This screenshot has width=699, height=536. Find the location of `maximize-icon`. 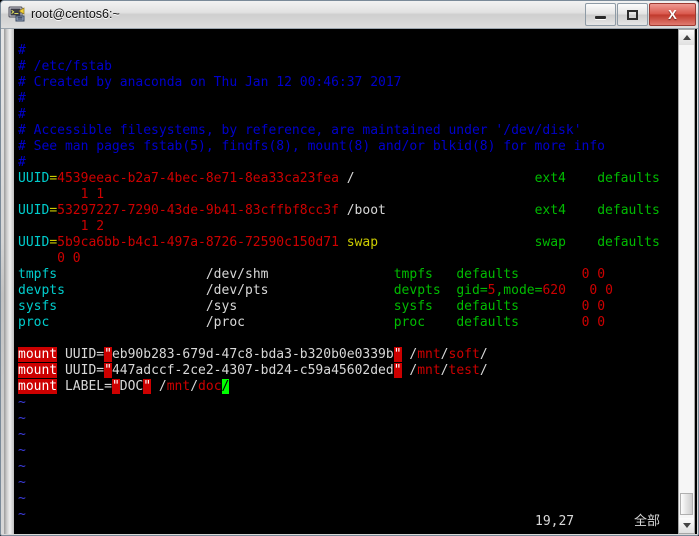

maximize-icon is located at coordinates (632, 14).